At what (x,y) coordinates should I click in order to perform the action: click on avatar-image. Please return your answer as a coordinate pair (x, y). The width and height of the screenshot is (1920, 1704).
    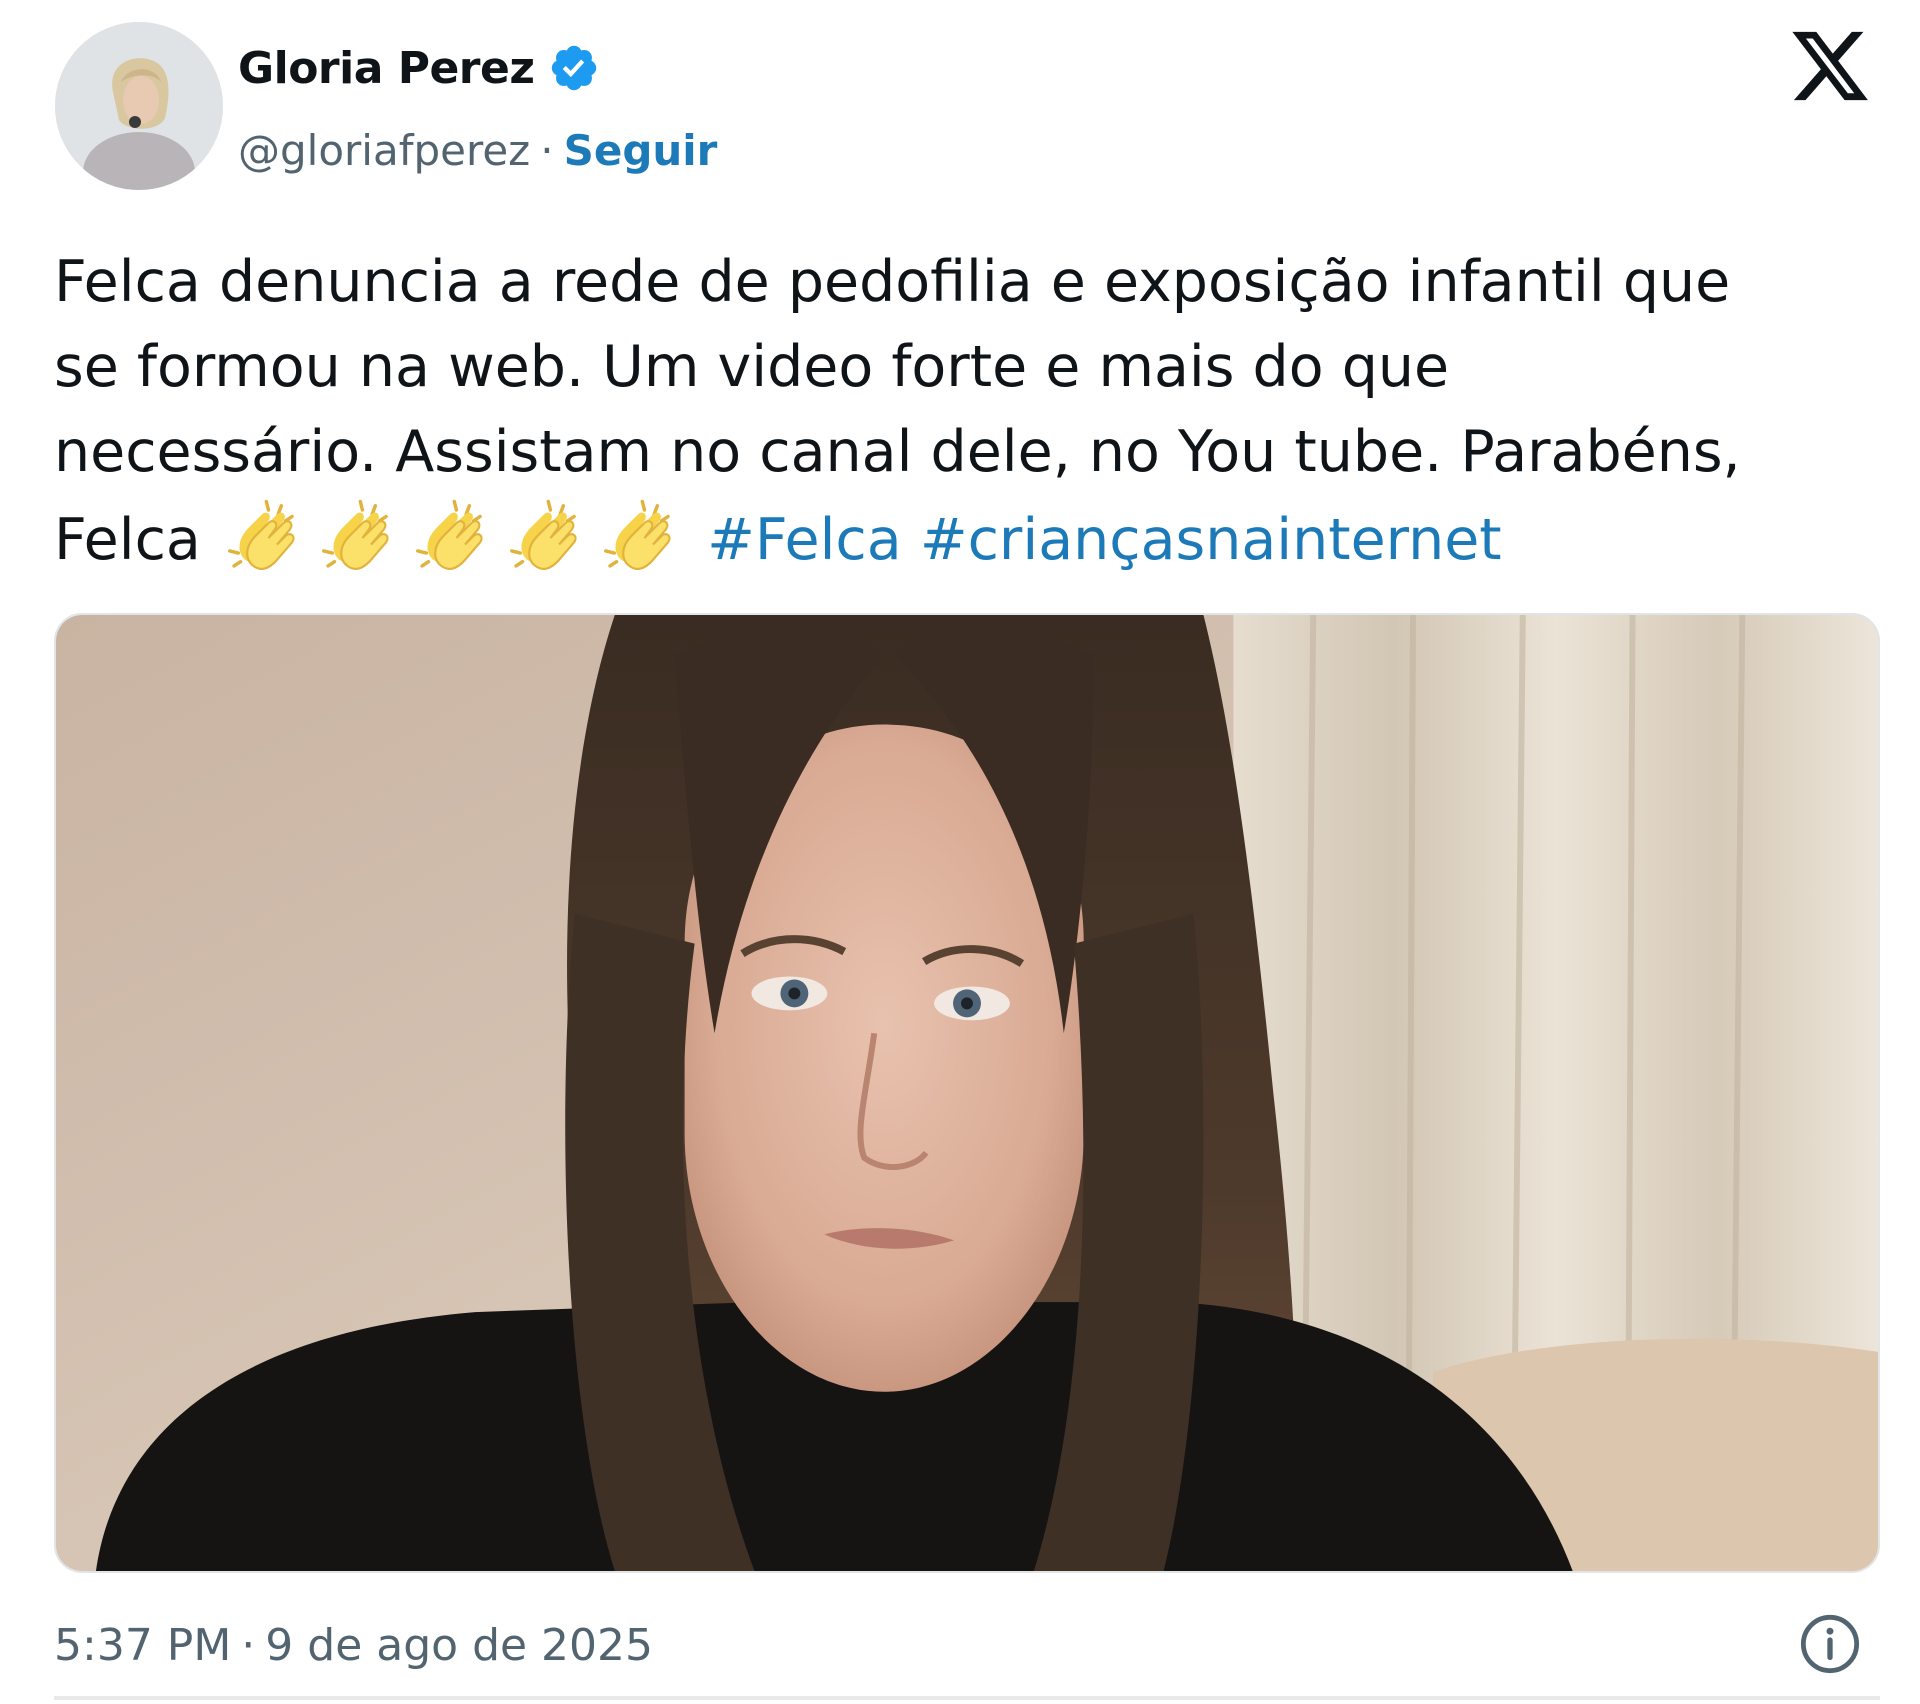
    Looking at the image, I should click on (139, 106).